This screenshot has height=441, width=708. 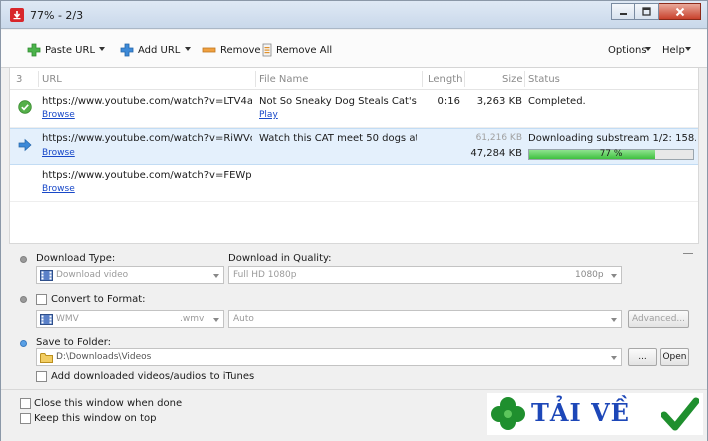 I want to click on help-label: Help, so click(x=673, y=50).